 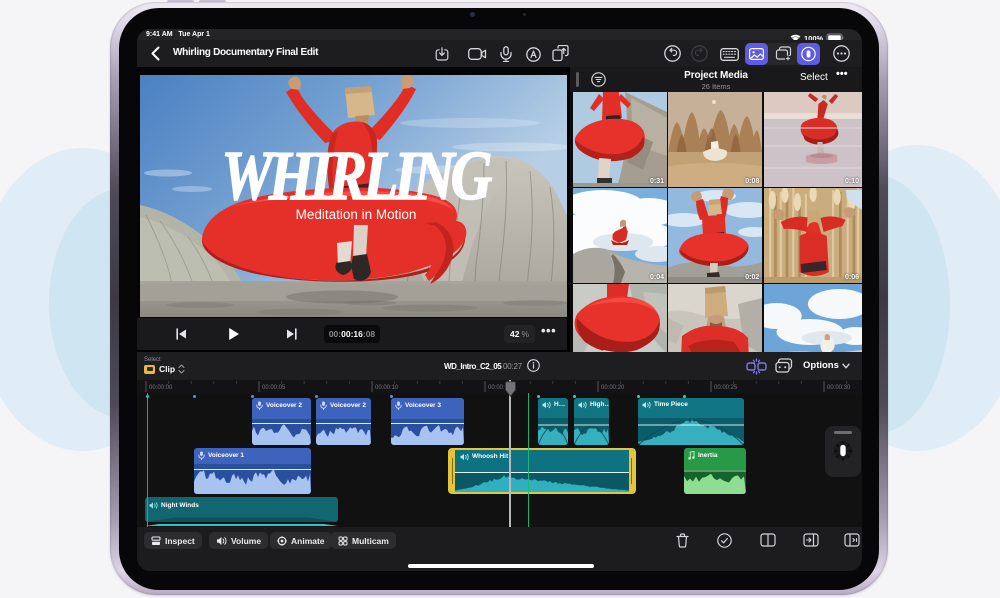 I want to click on svg-text: 00:00:05, so click(x=274, y=388).